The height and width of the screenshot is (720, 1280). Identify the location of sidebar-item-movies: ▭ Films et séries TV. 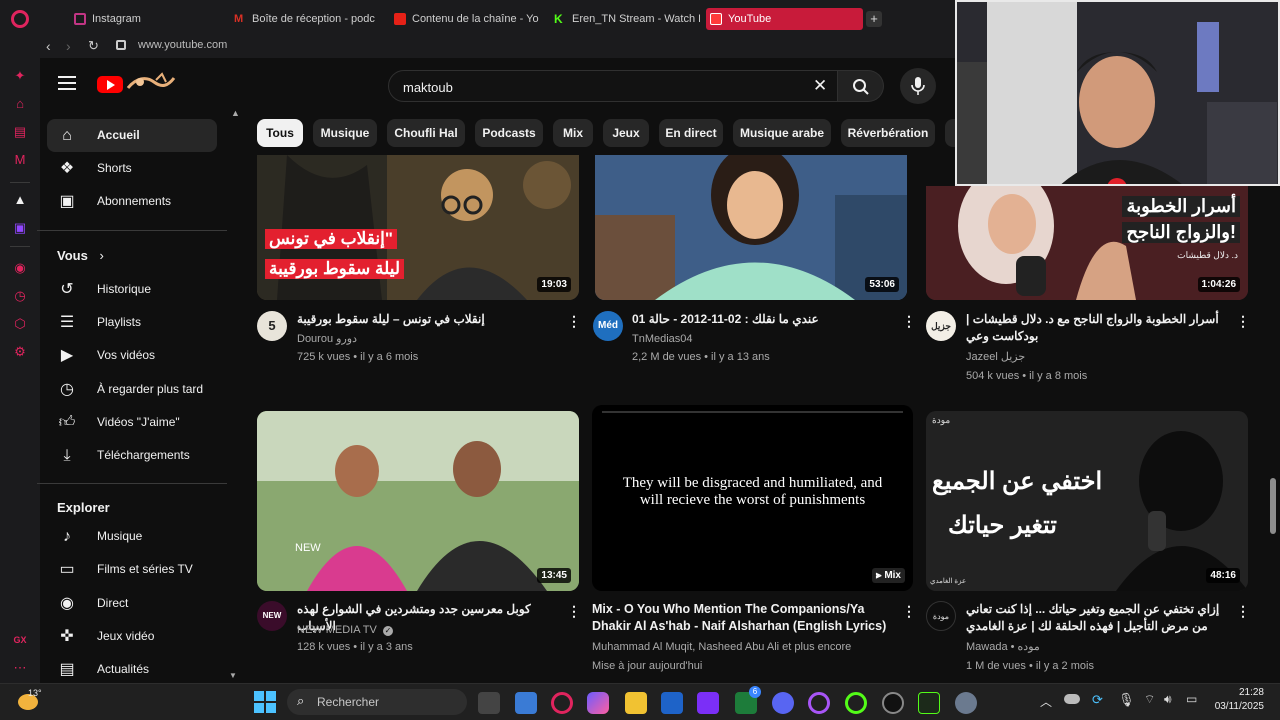
(132, 569).